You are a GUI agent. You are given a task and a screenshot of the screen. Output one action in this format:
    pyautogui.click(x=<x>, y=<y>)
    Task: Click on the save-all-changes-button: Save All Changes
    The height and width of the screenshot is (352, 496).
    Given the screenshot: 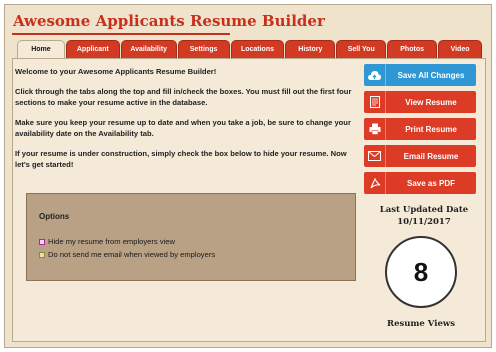 What is the action you would take?
    pyautogui.click(x=420, y=75)
    